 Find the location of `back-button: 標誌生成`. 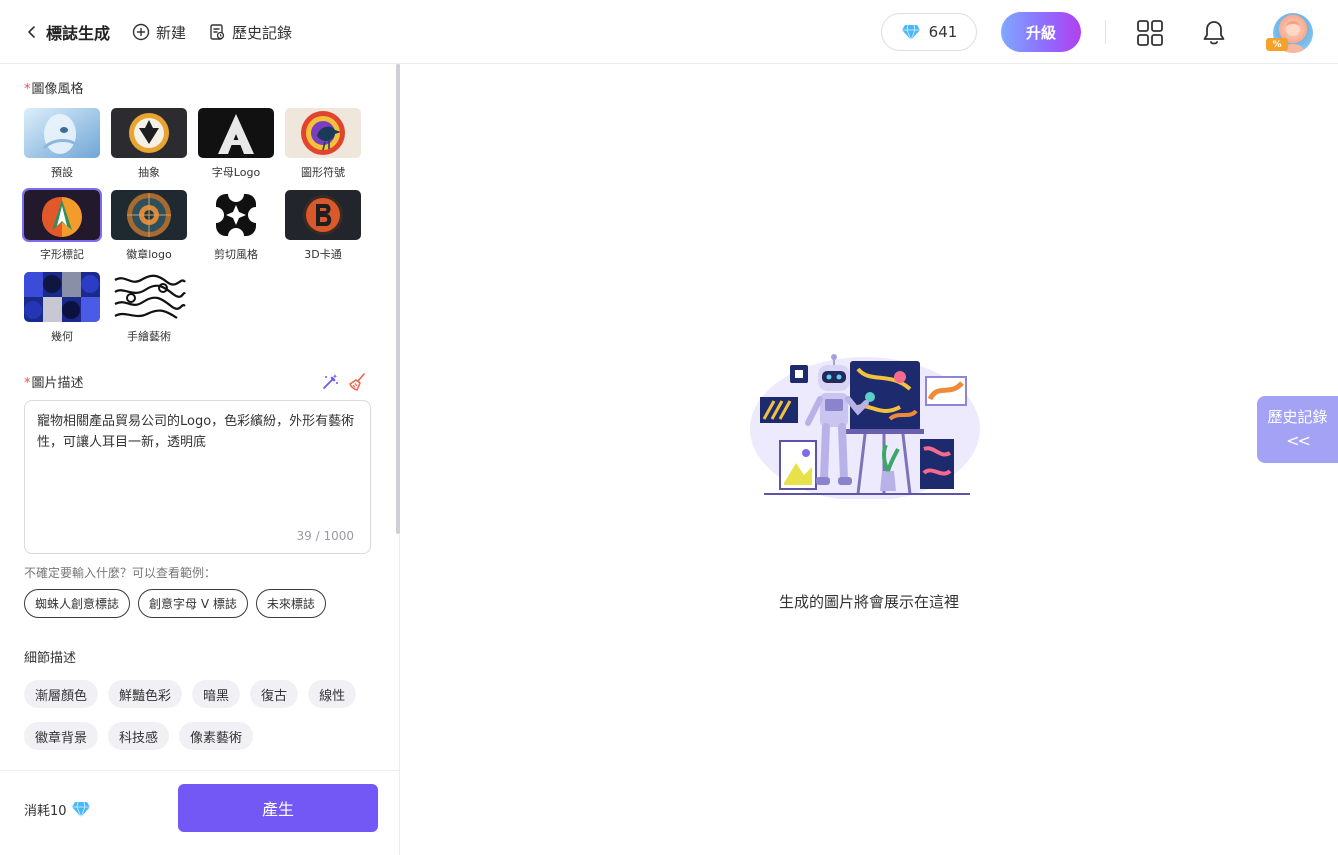

back-button: 標誌生成 is located at coordinates (67, 32).